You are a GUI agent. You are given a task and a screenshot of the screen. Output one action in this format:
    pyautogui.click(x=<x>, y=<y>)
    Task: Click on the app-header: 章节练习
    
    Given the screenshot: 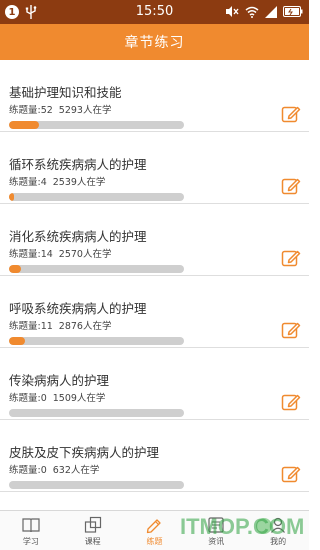 What is the action you would take?
    pyautogui.click(x=154, y=42)
    